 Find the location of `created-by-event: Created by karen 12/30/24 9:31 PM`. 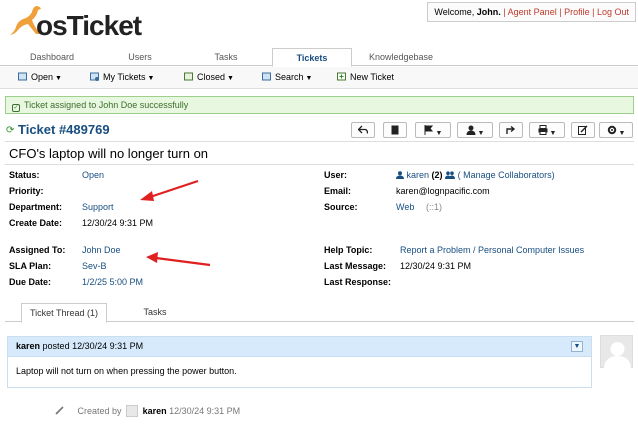

created-by-event: Created by karen 12/30/24 9:31 PM is located at coordinates (147, 411).